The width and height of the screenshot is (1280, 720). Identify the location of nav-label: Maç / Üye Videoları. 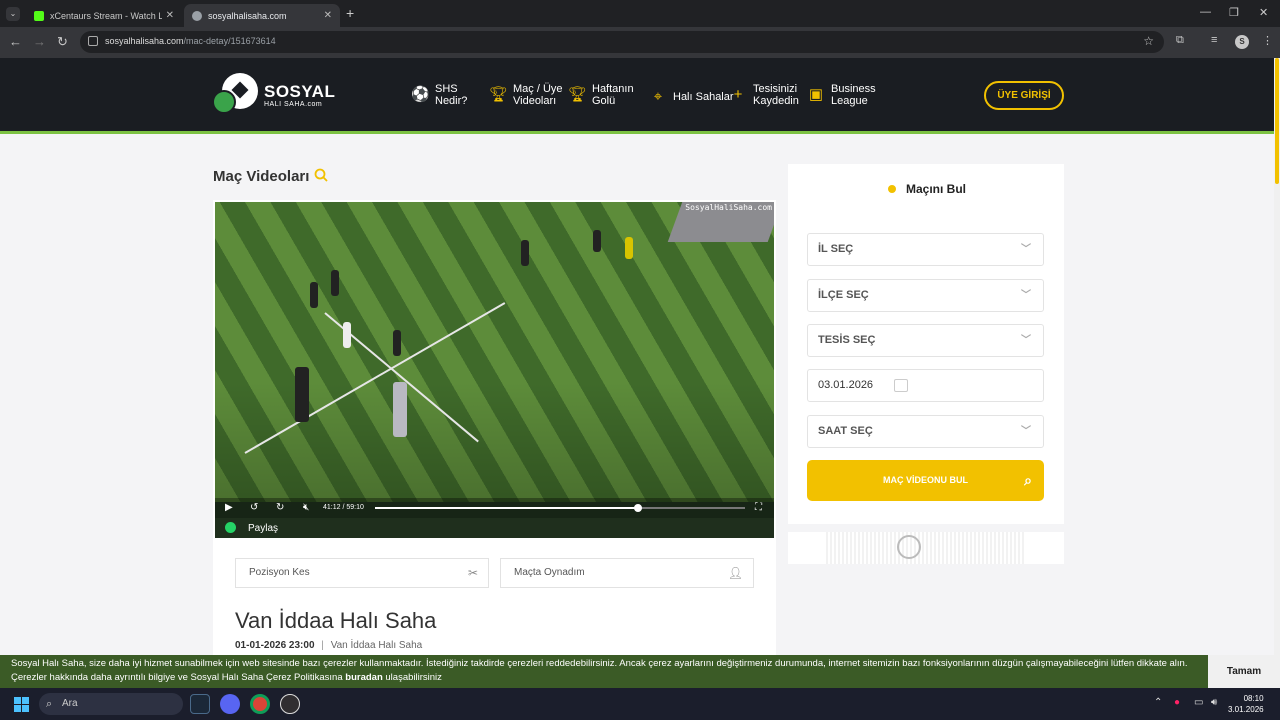
(538, 95).